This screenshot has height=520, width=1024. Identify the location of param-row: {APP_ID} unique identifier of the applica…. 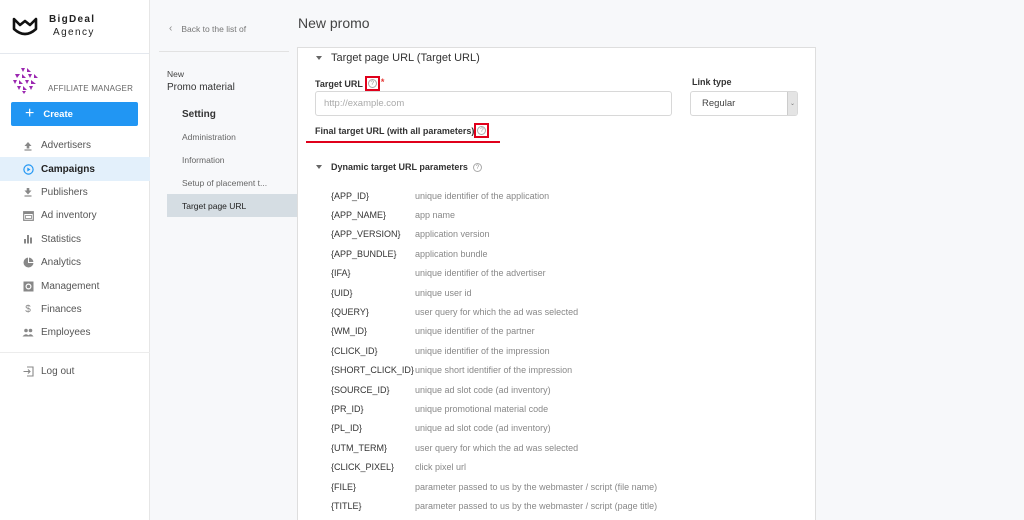
(571, 195).